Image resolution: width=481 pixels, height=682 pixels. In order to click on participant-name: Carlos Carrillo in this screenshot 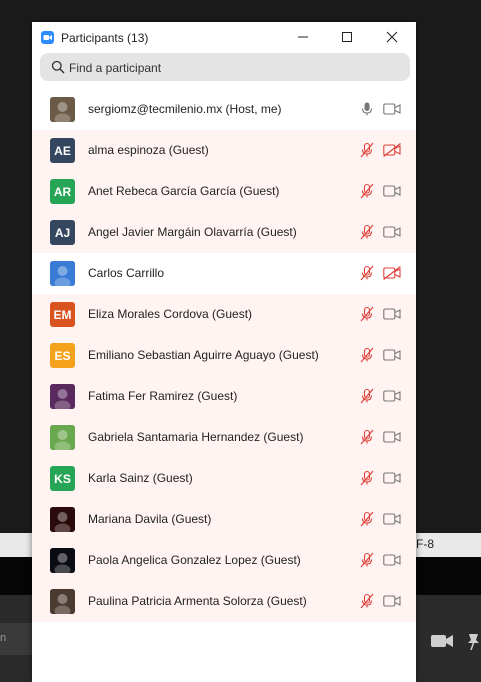, I will do `click(126, 273)`.